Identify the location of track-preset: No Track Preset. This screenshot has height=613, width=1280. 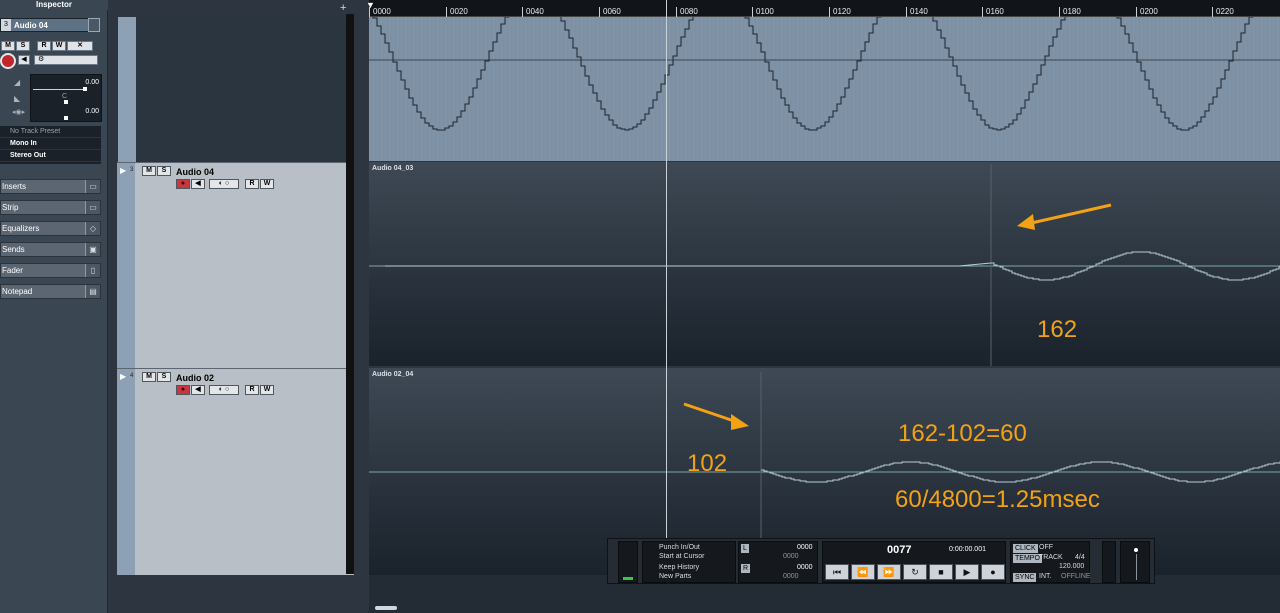
(50, 132).